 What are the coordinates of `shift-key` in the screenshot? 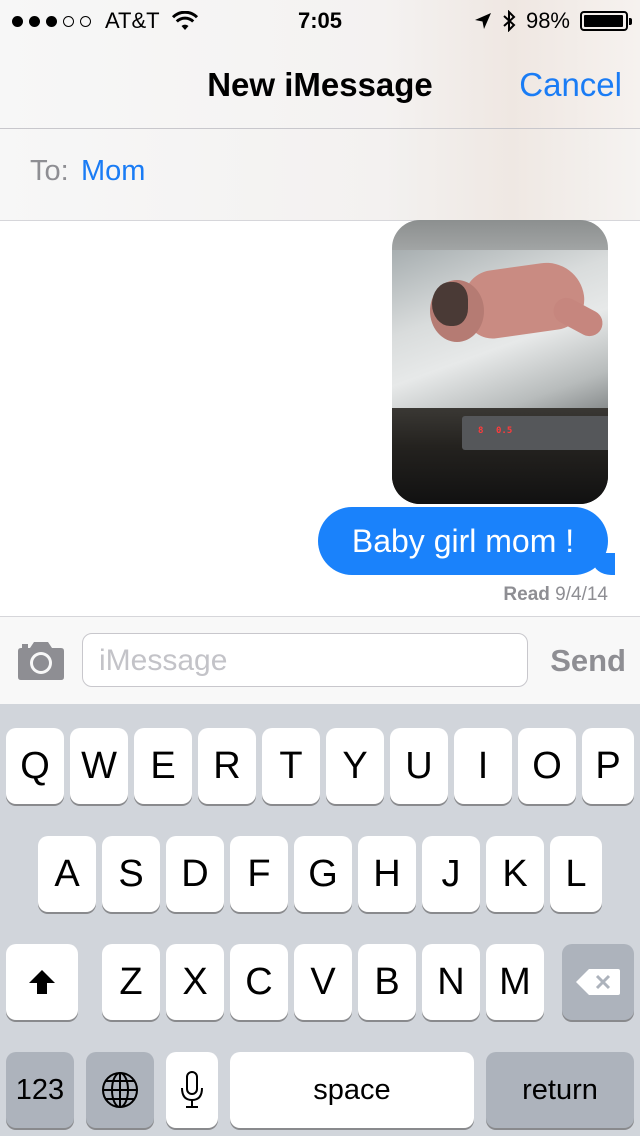 It's located at (42, 982).